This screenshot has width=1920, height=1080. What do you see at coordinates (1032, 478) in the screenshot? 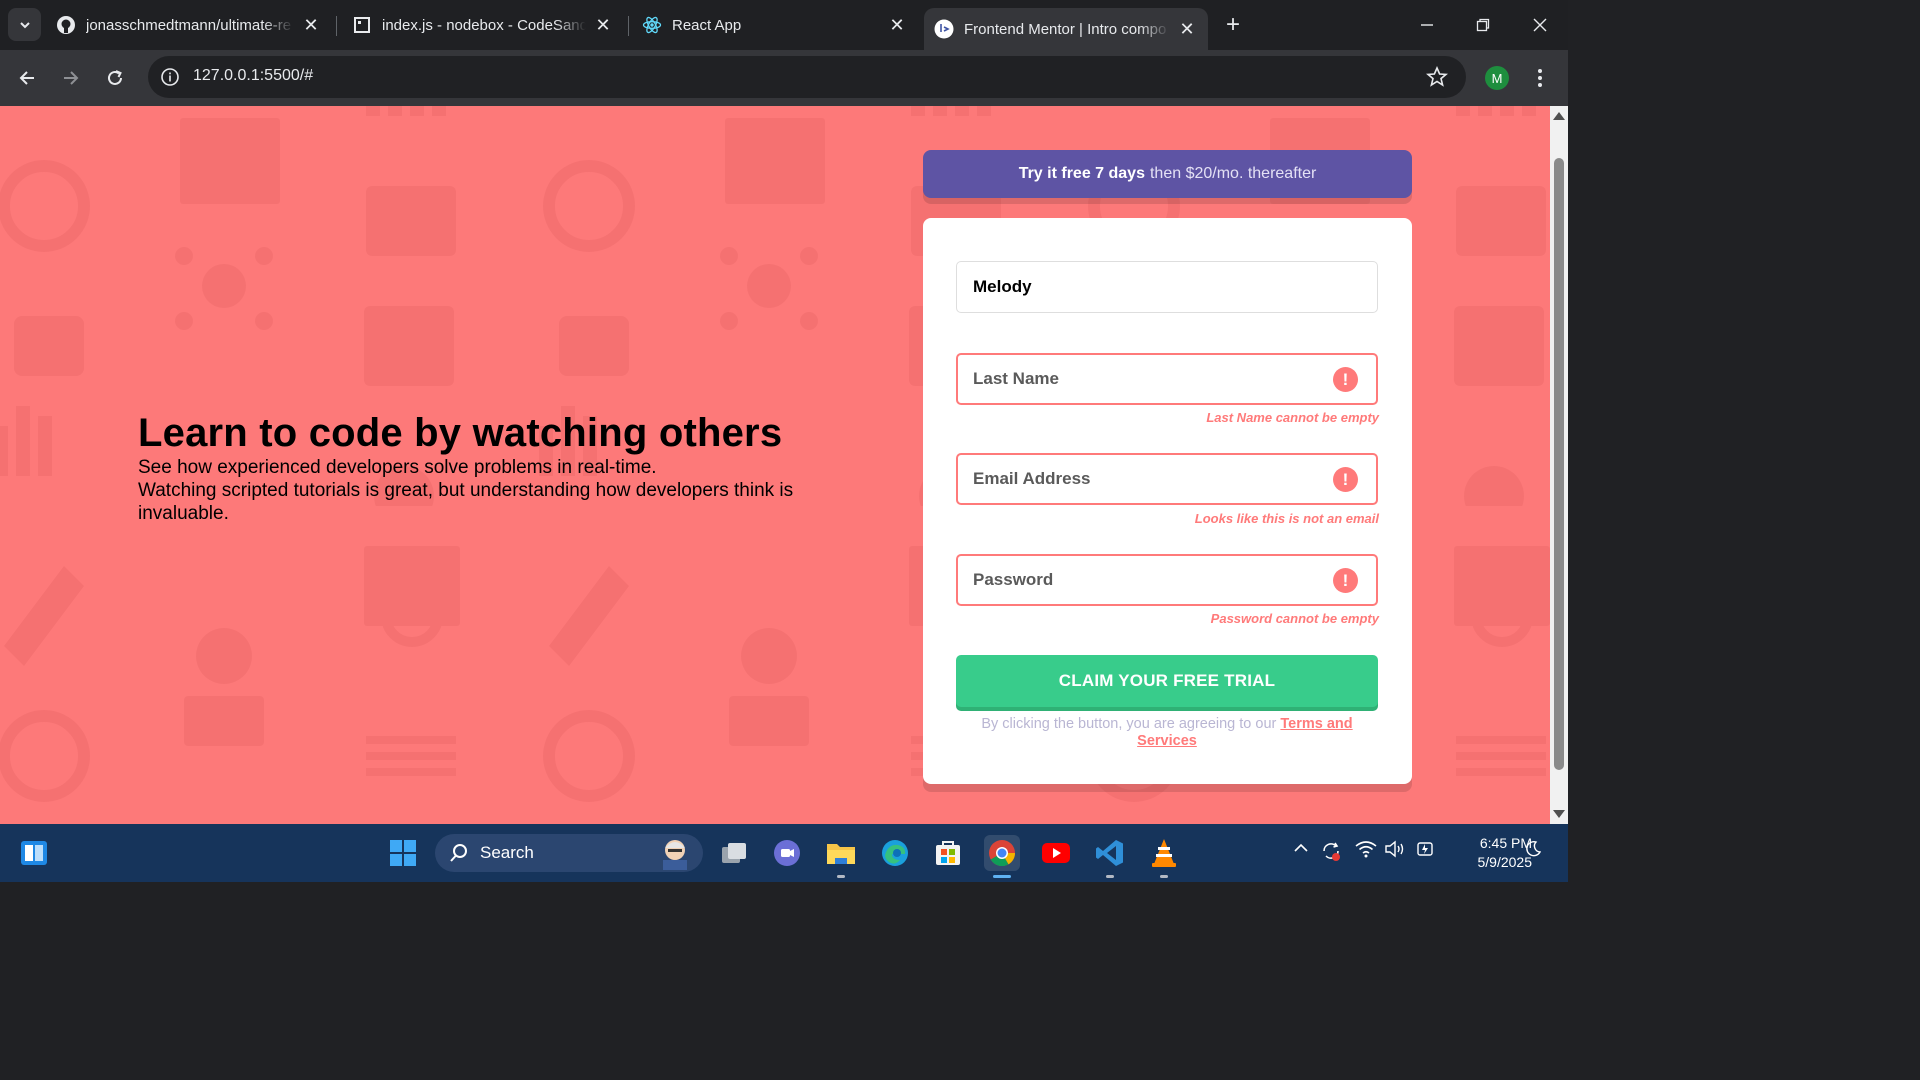
I see `email-placeholder: Email Address` at bounding box center [1032, 478].